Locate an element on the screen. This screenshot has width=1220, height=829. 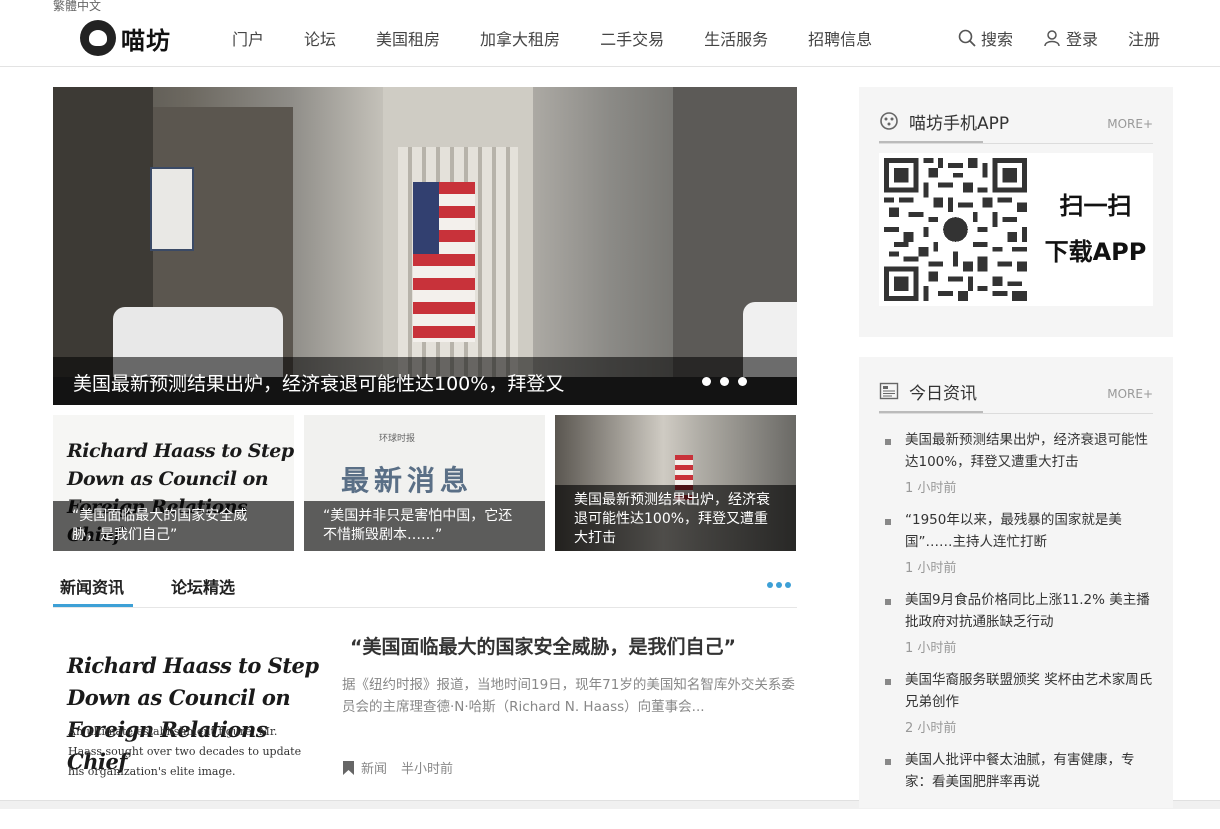
list-item: 美国人批评中餐太油腻，有害健康，专家：看美国肥胖率再说 is located at coordinates (1019, 789).